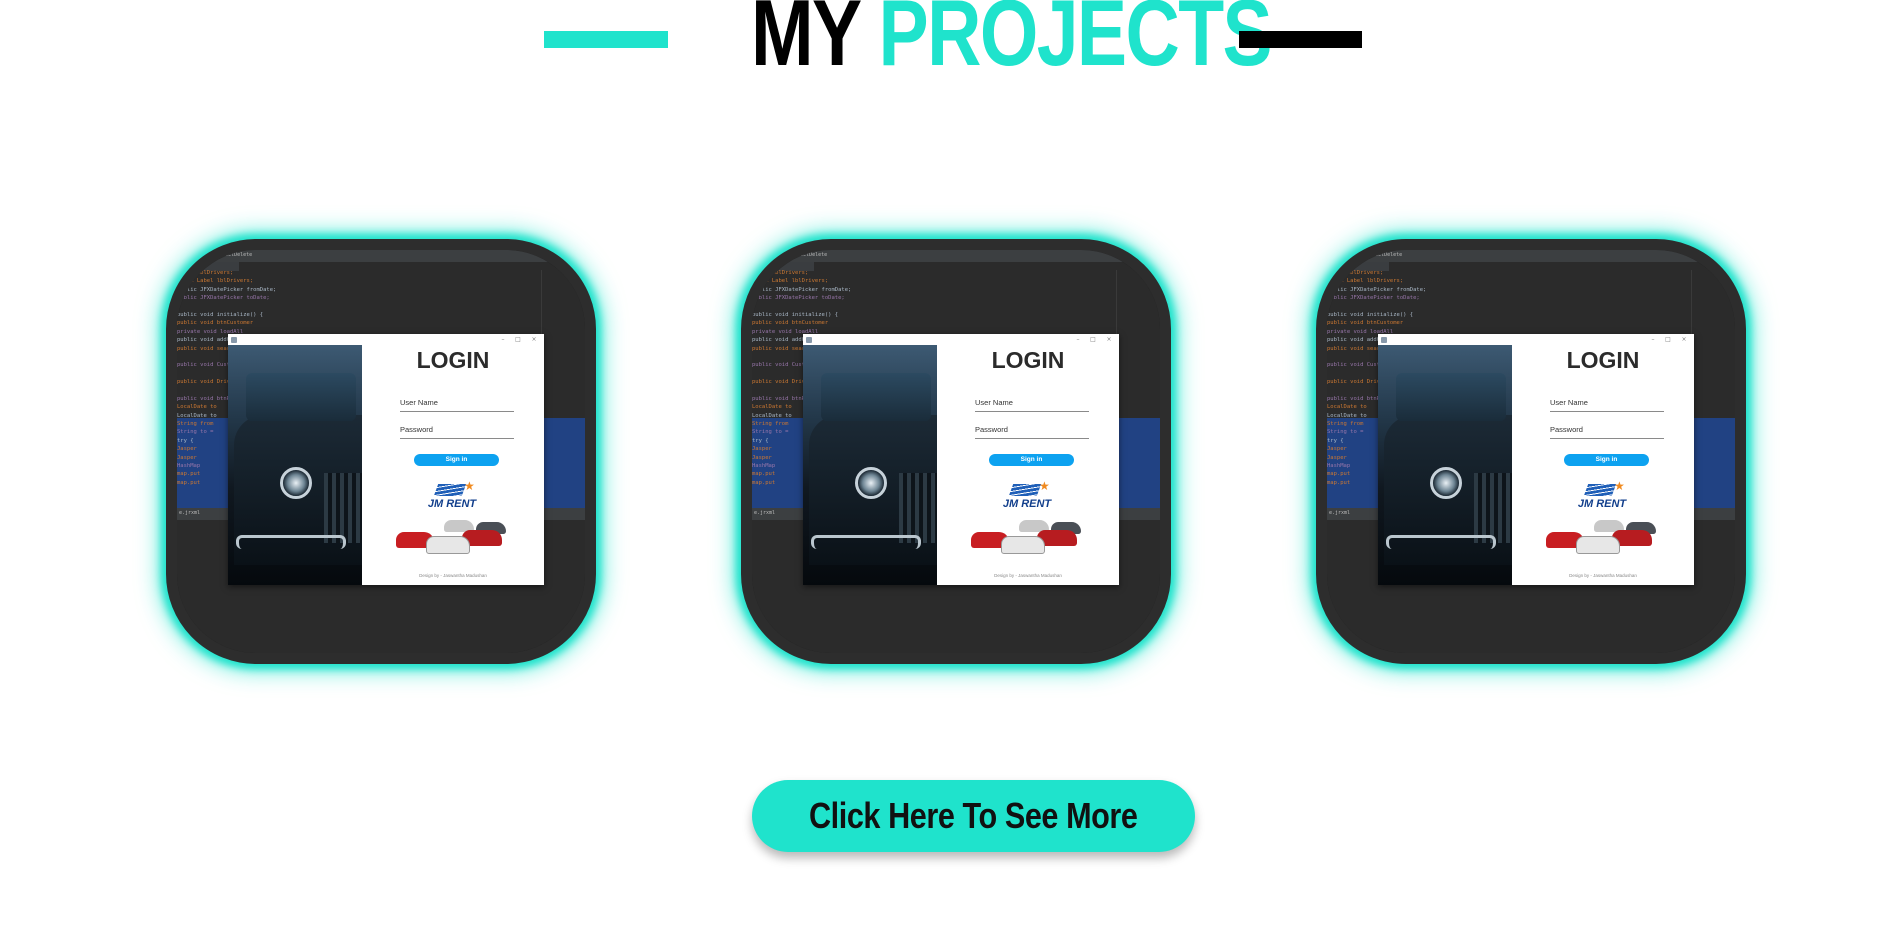 The height and width of the screenshot is (928, 1898). Describe the element at coordinates (606, 39) in the screenshot. I see `heading-left-bar` at that location.